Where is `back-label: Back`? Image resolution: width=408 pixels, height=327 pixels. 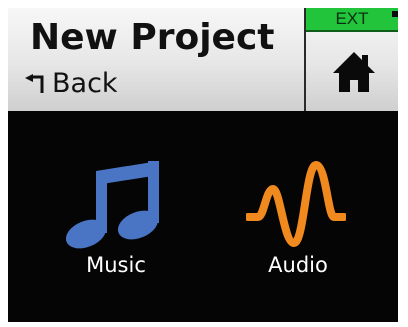
back-label: Back is located at coordinates (85, 83).